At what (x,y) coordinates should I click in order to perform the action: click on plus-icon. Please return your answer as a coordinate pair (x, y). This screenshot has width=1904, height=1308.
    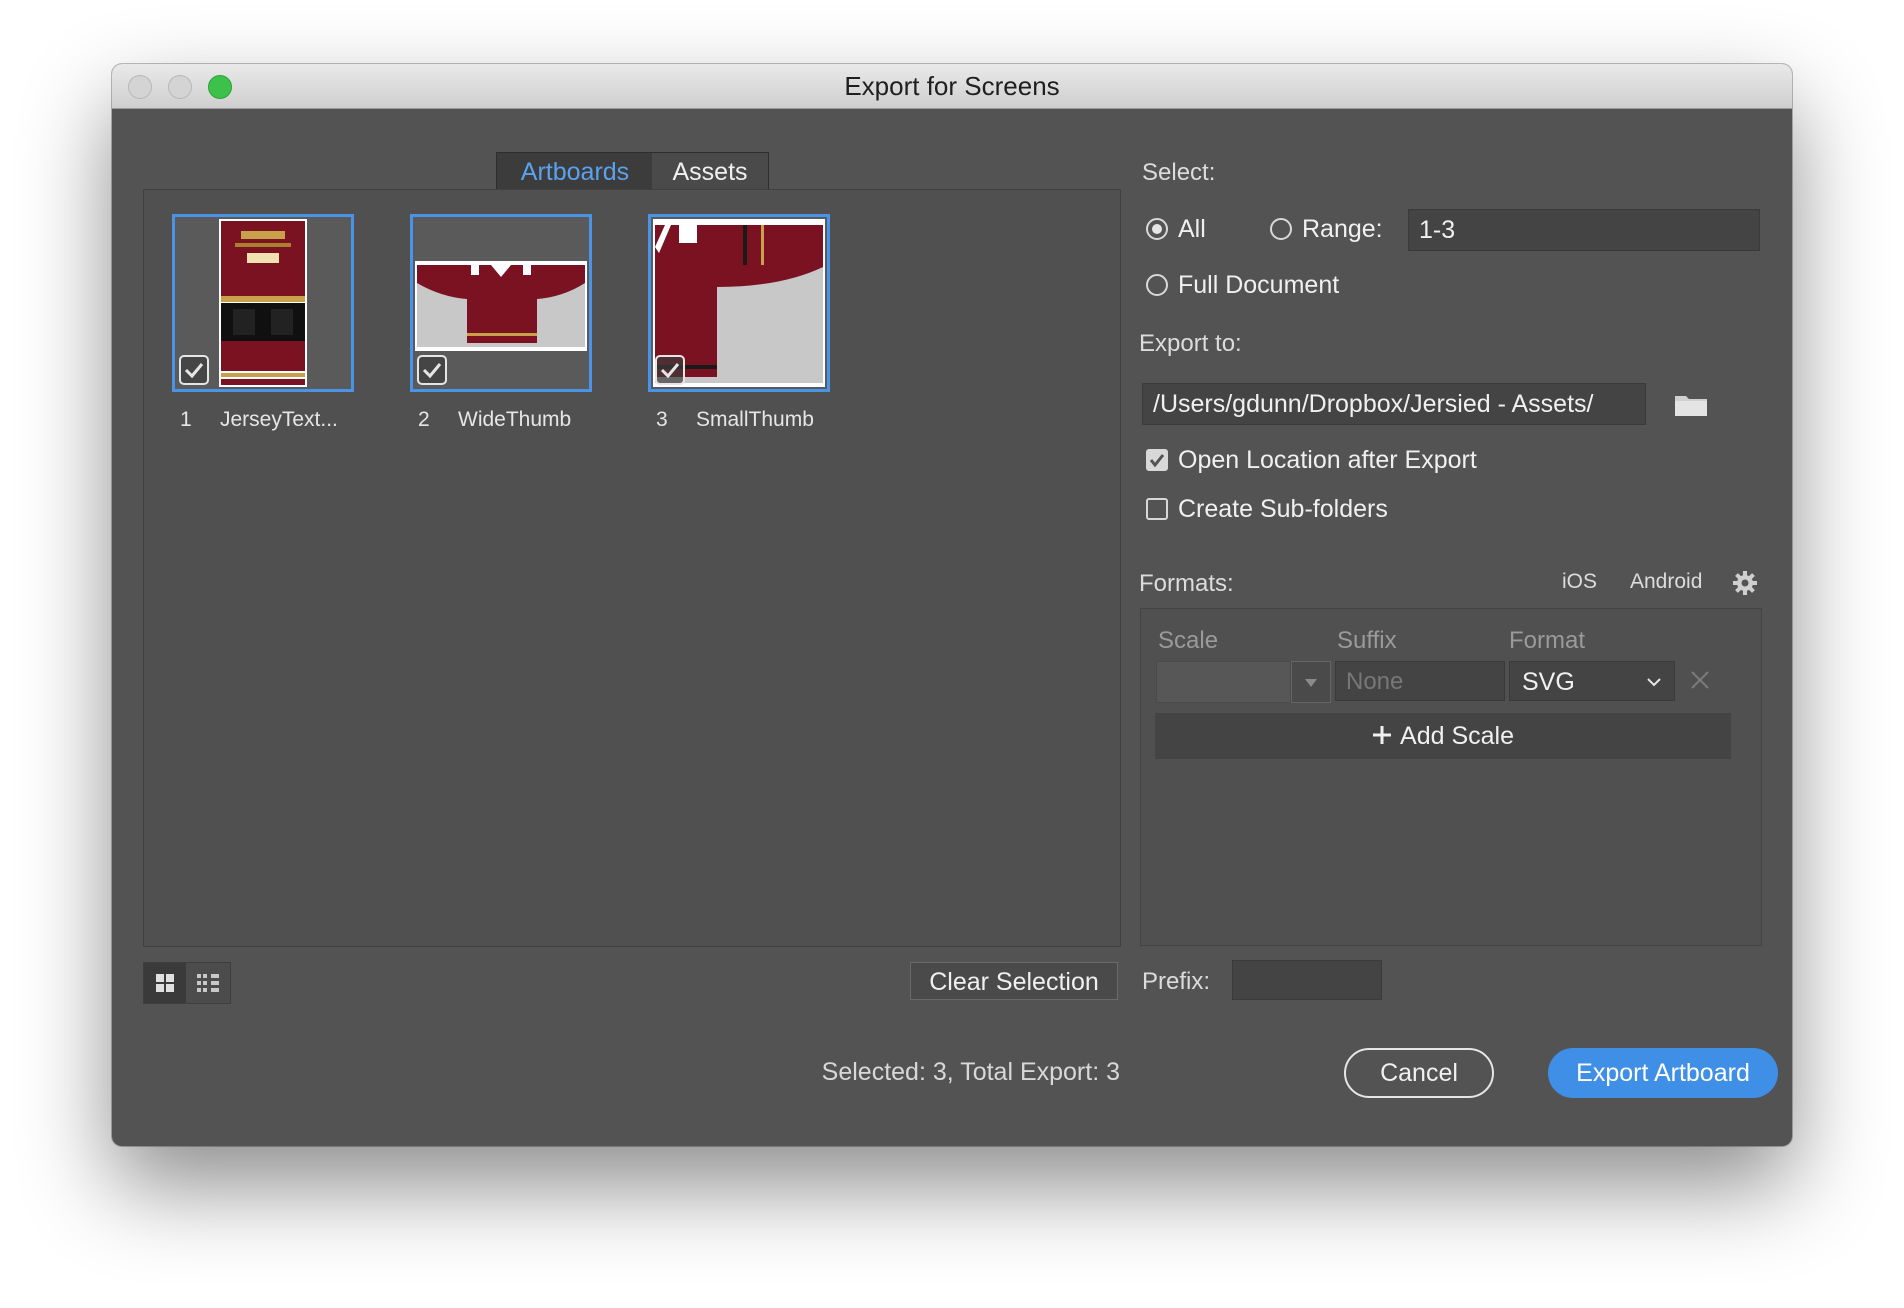
    Looking at the image, I should click on (1382, 735).